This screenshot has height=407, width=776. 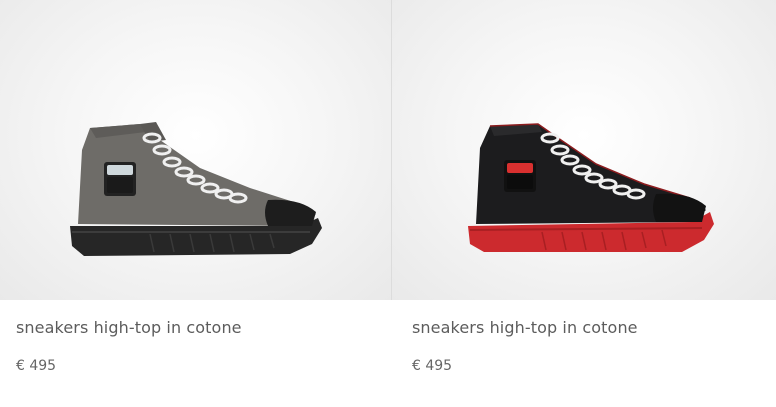 I want to click on sneaker-grey-image, so click(x=196, y=189).